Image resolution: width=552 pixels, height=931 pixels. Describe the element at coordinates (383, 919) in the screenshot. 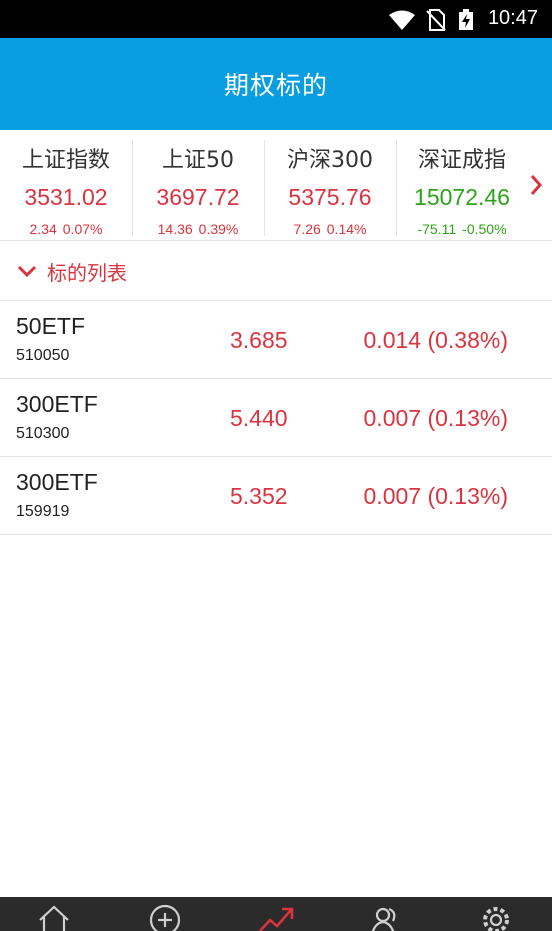

I see `users-icon` at that location.